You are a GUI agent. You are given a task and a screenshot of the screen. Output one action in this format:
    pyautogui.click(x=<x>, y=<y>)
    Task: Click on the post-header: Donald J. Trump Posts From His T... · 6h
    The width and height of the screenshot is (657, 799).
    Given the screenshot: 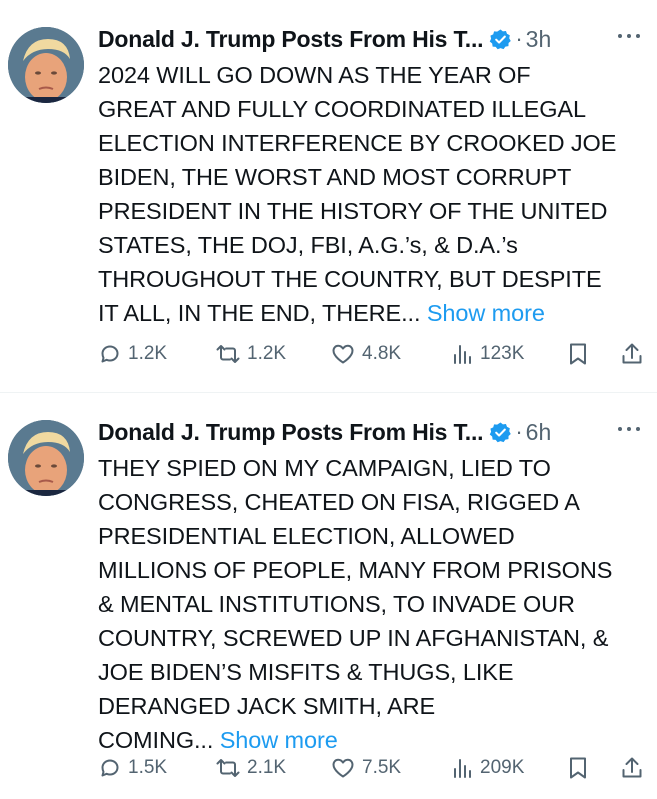 What is the action you would take?
    pyautogui.click(x=324, y=432)
    